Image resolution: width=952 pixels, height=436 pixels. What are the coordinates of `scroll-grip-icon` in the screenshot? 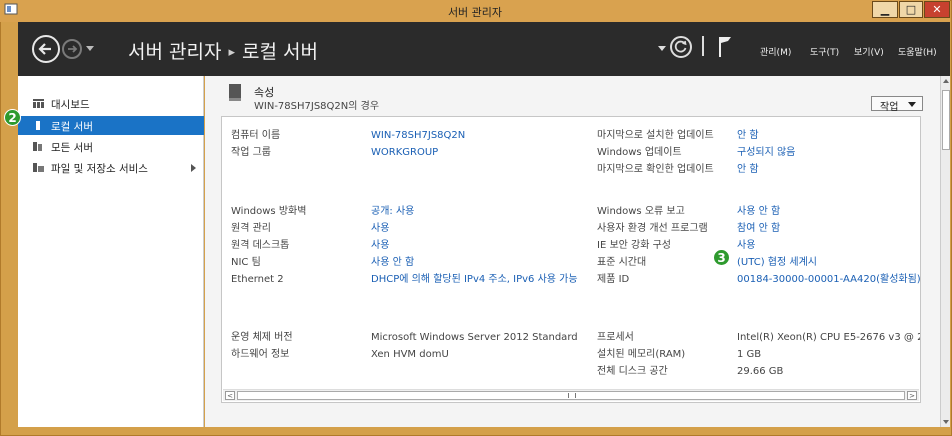 It's located at (572, 395).